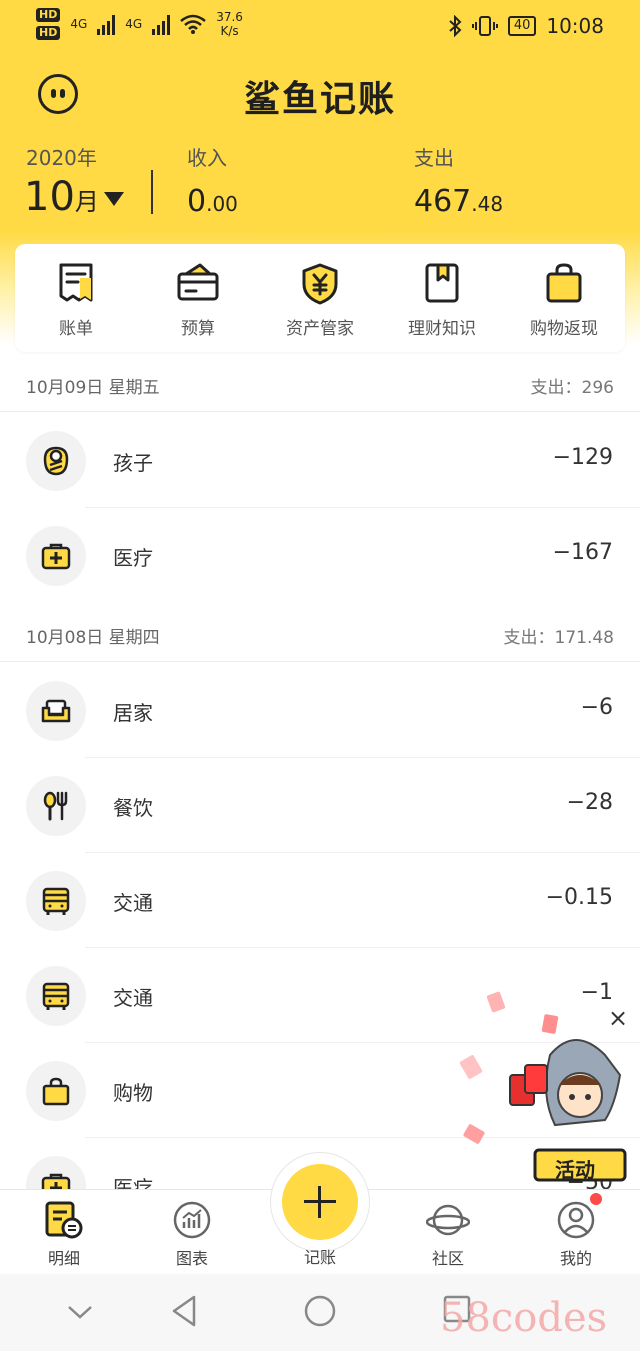 The width and height of the screenshot is (640, 1351). I want to click on notification-dot, so click(596, 1199).